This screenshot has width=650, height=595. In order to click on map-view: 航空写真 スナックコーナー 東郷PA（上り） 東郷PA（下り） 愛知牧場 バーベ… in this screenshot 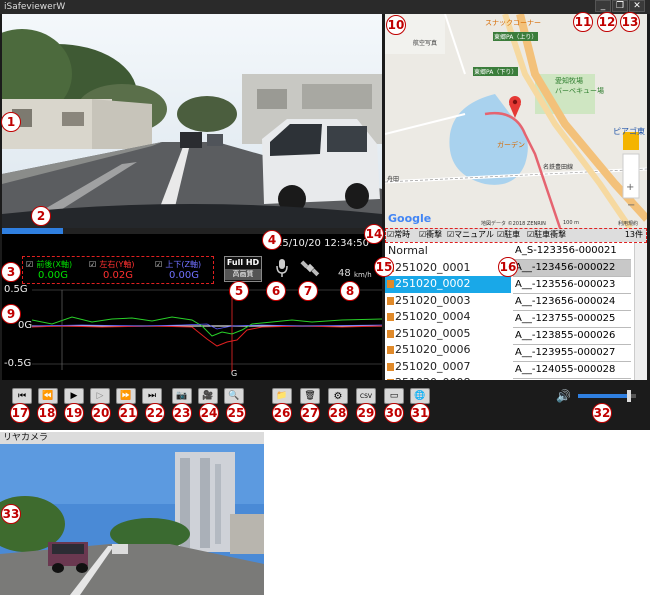, I will do `click(516, 121)`.